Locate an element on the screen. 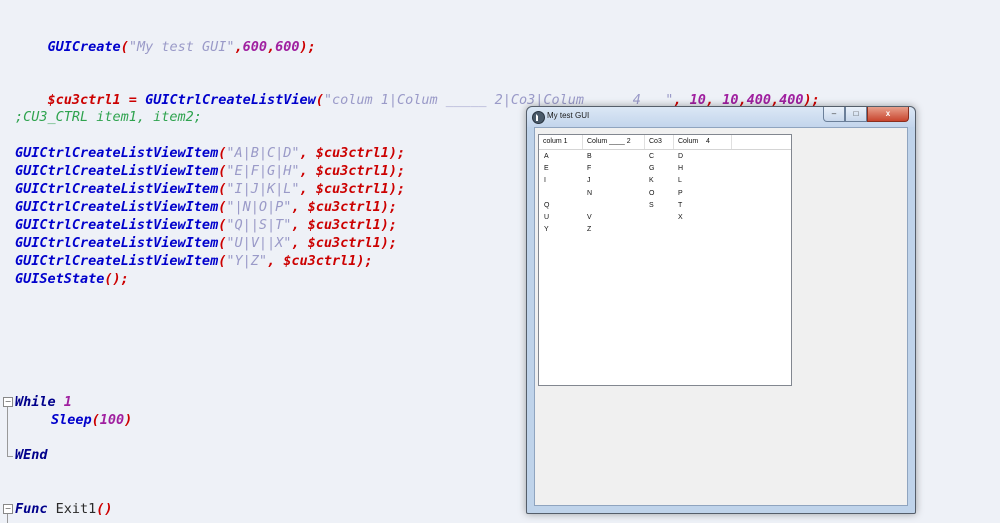 This screenshot has height=523, width=1000. code-function: Sleep is located at coordinates (71, 420).